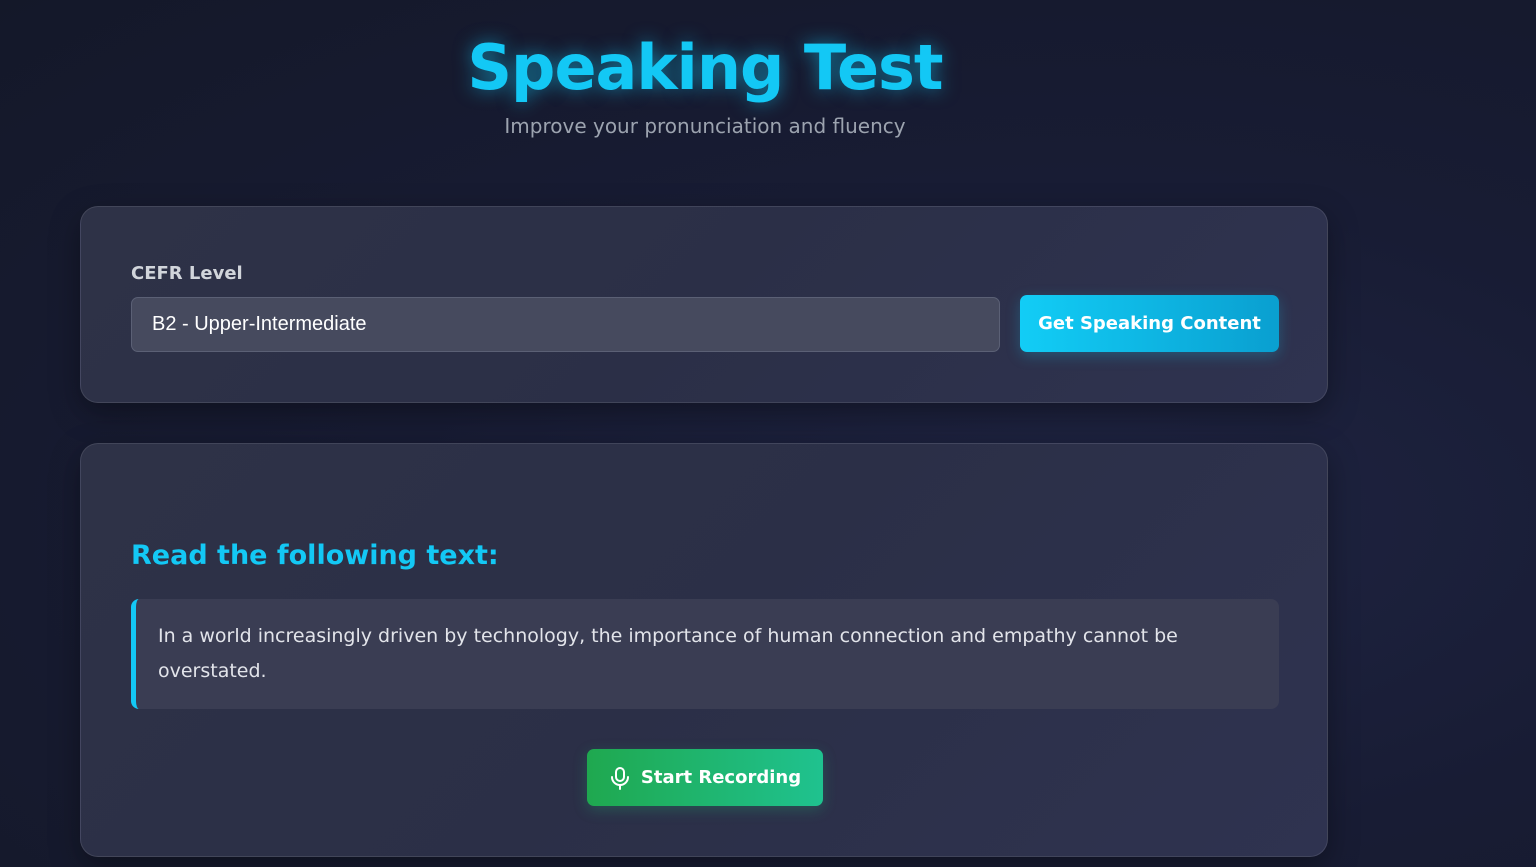 The width and height of the screenshot is (1536, 867). Describe the element at coordinates (259, 324) in the screenshot. I see `cefr-level-selected-value: B2 - Upper-Intermediate` at that location.